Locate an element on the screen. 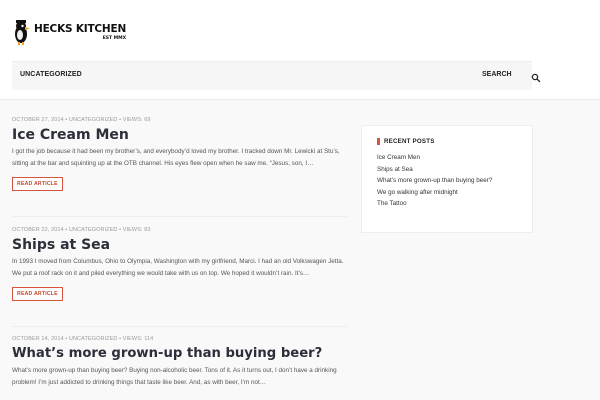 The width and height of the screenshot is (600, 400). search-icon is located at coordinates (536, 76).